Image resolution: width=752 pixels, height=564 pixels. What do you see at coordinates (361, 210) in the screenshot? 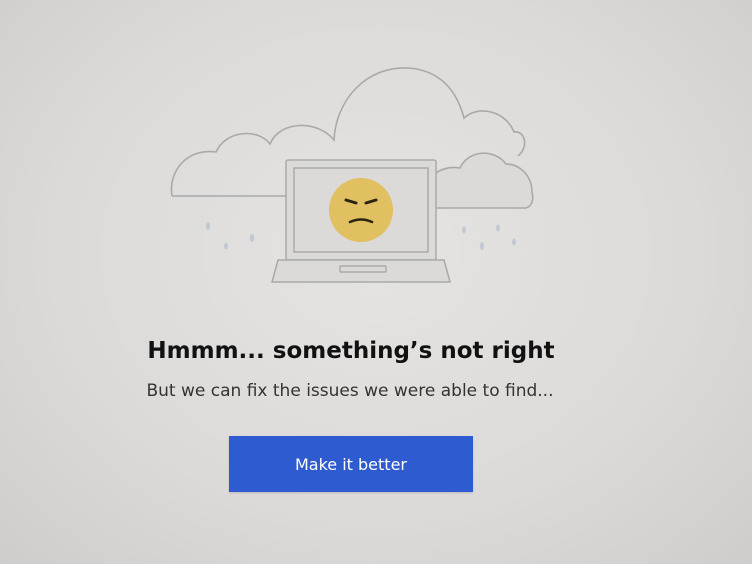
I see `sad-face-icon` at bounding box center [361, 210].